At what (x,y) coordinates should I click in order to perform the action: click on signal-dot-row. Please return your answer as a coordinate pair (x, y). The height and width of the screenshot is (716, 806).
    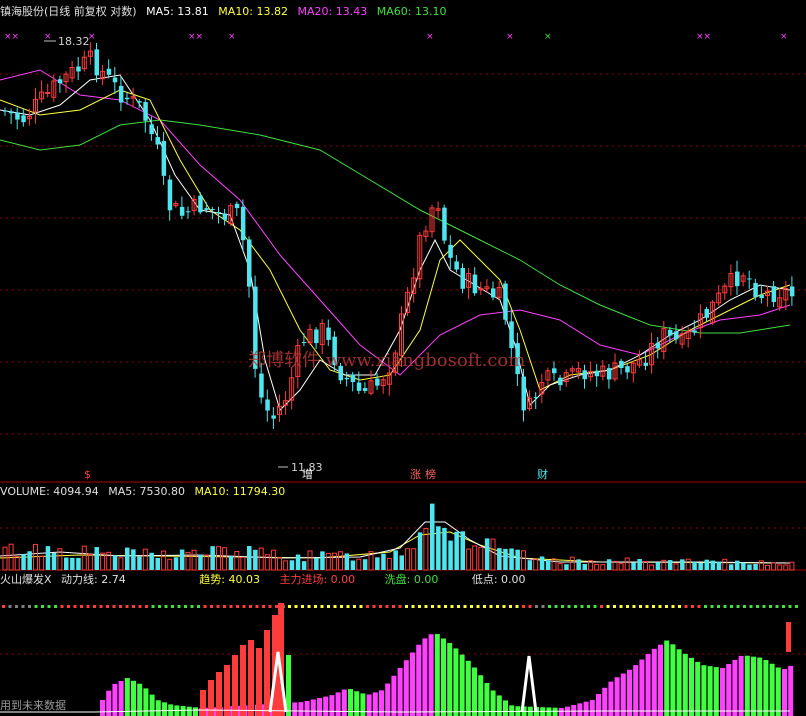
    Looking at the image, I should click on (400, 606).